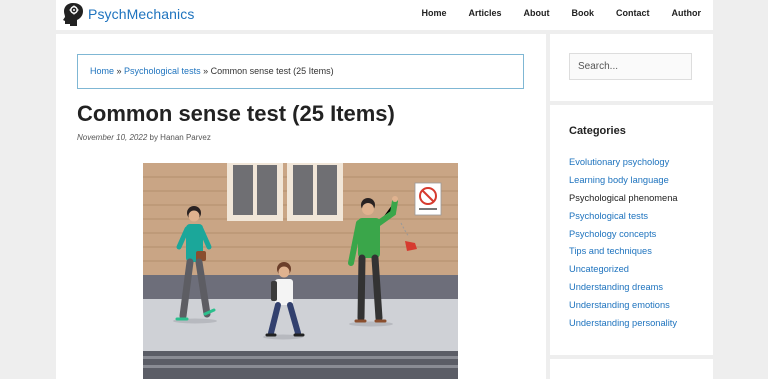  What do you see at coordinates (185, 137) in the screenshot?
I see `post-author: Hanan Parvez` at bounding box center [185, 137].